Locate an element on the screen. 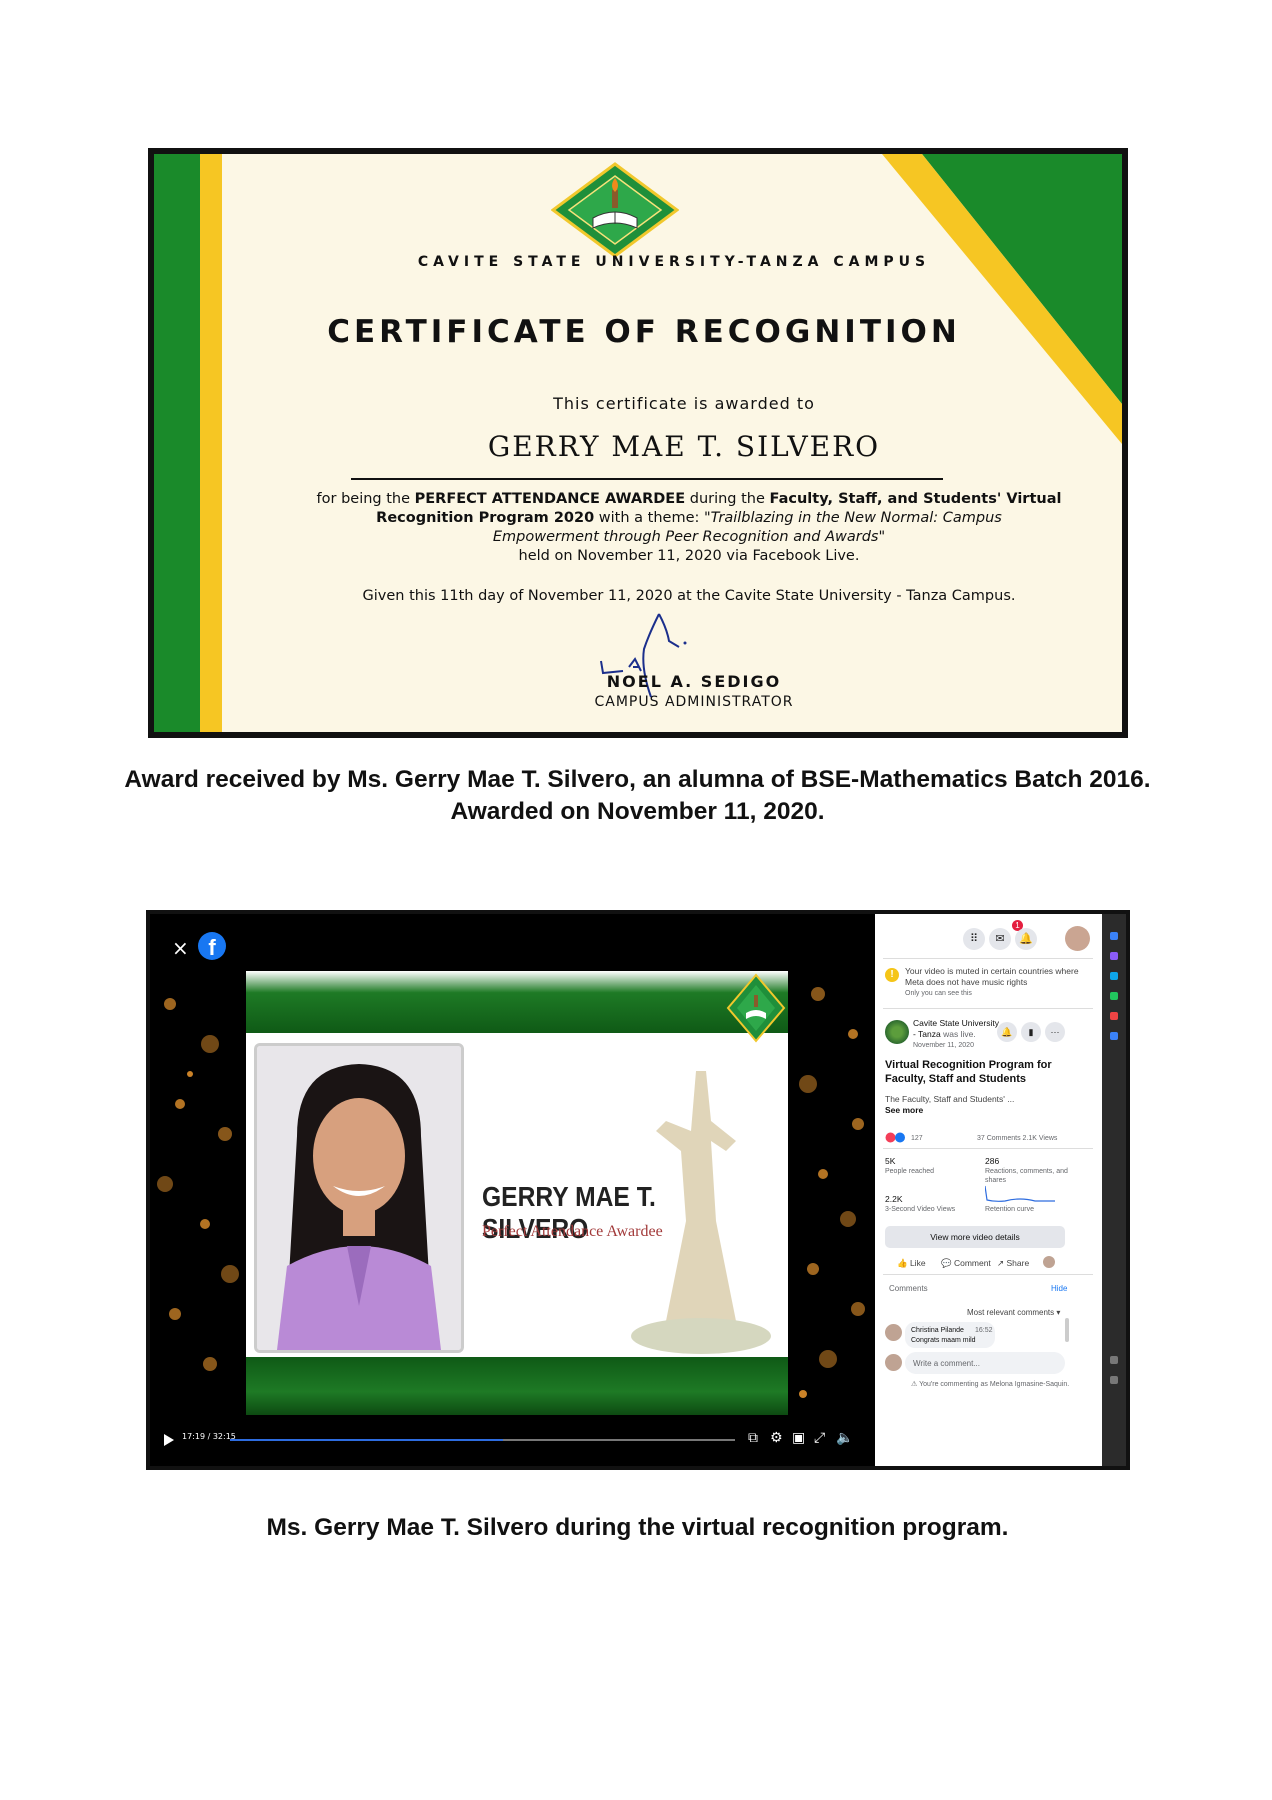 The height and width of the screenshot is (1800, 1272). progress-bar is located at coordinates (482, 1440).